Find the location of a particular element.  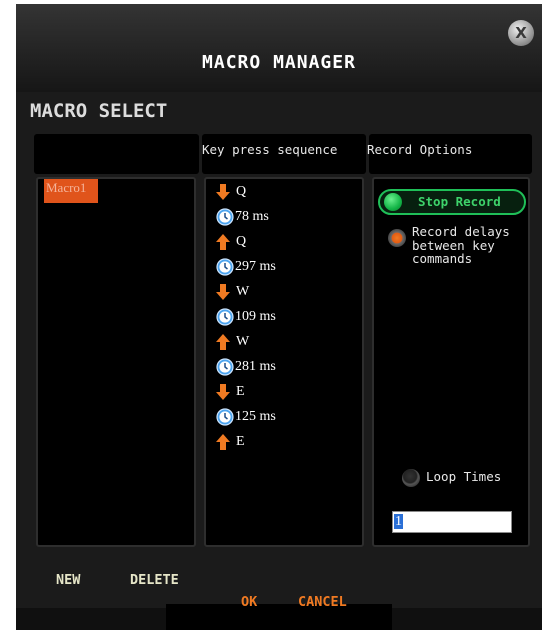

record-column-label: Record Options is located at coordinates (420, 149).